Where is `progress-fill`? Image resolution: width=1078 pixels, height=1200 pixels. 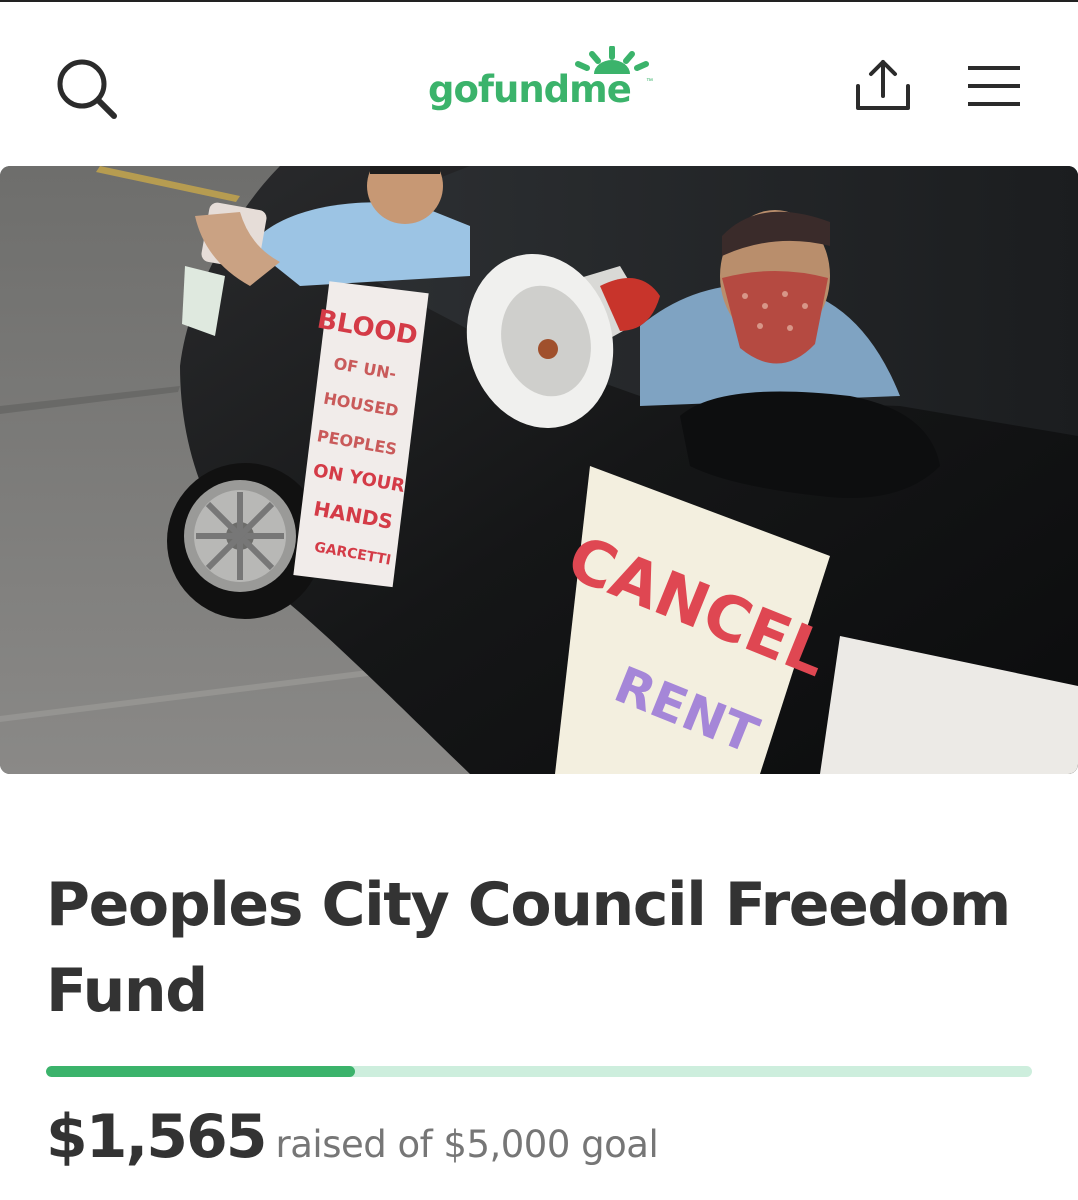 progress-fill is located at coordinates (200, 1071).